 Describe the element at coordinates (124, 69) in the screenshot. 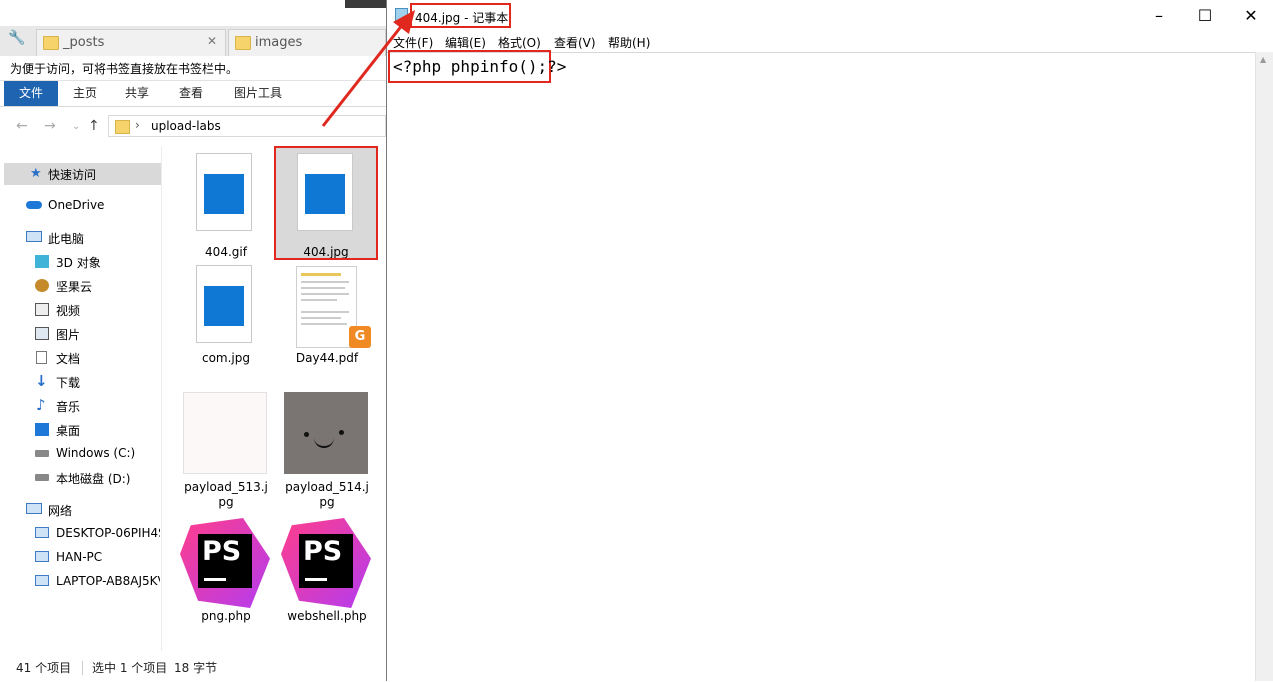

I see `infobar-text: 为便于访问，可将书签直接放在书签栏中。` at that location.